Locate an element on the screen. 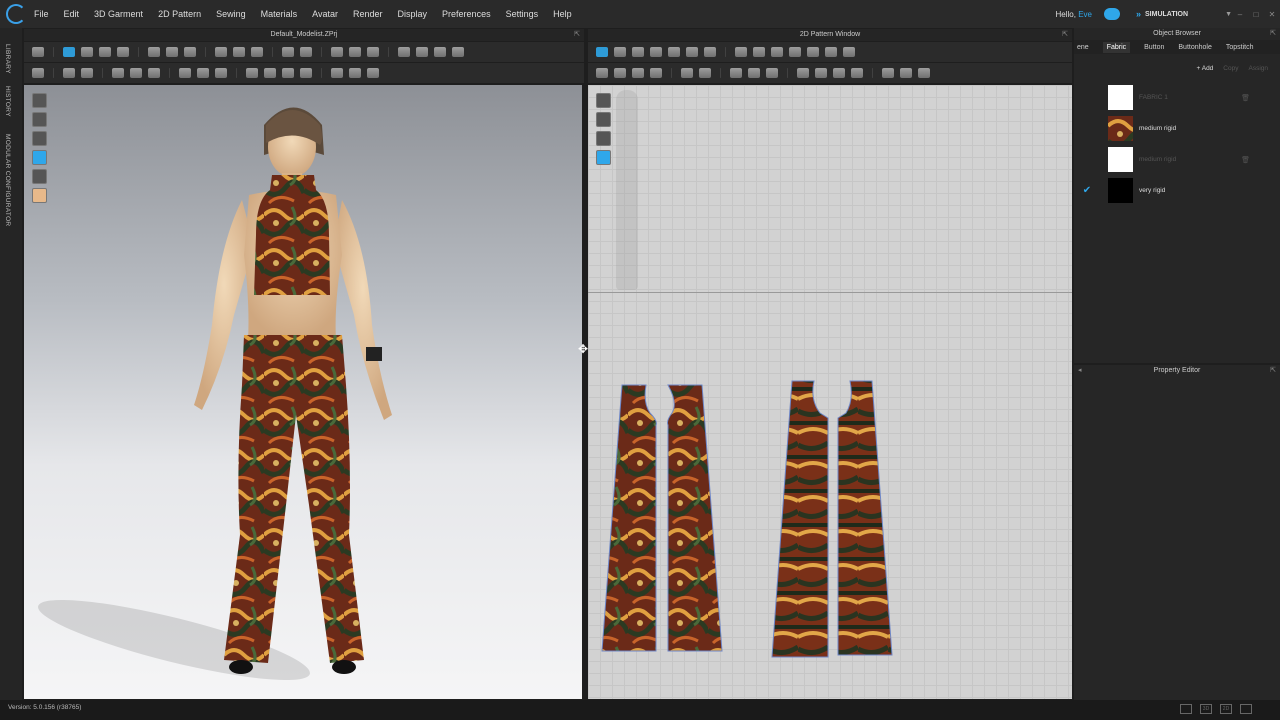 This screenshot has height=720, width=1280. menu-help: Help is located at coordinates (562, 14).